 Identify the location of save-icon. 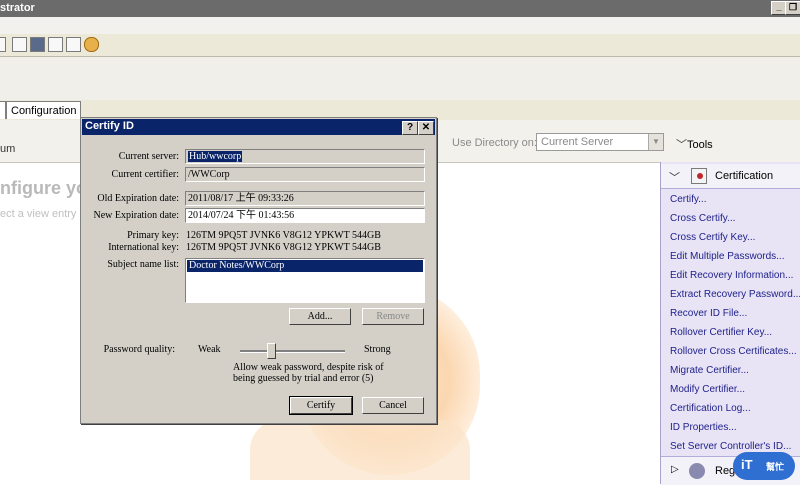
(37, 44).